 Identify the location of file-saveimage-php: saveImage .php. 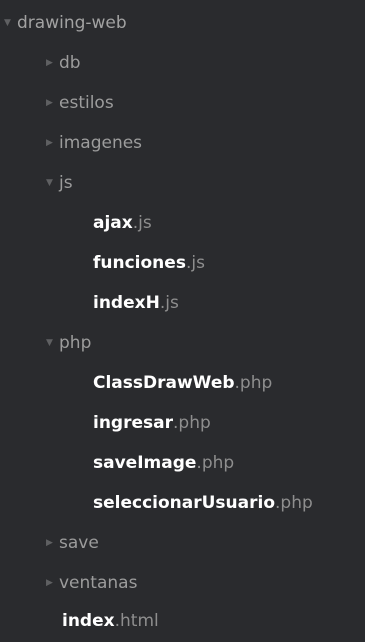
(182, 463).